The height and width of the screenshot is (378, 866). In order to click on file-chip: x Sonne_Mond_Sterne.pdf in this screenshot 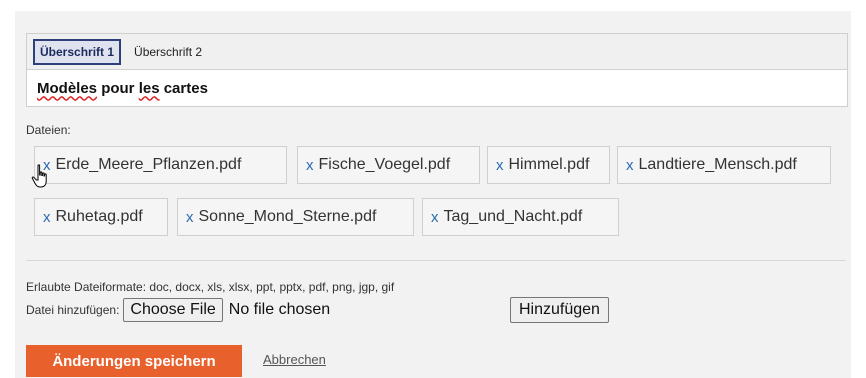, I will do `click(295, 217)`.